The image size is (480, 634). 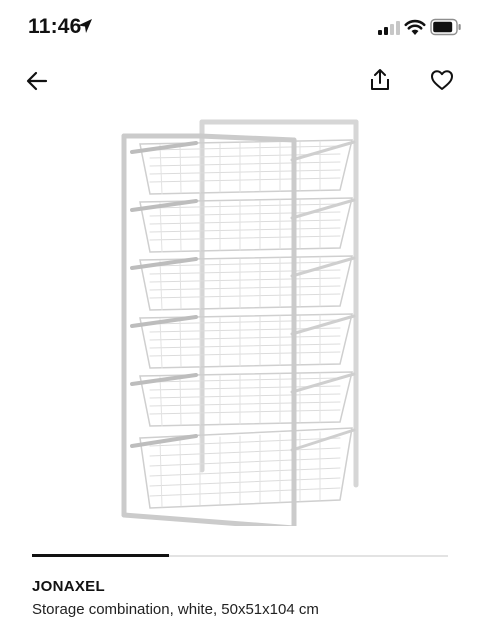 What do you see at coordinates (240, 29) in the screenshot?
I see `status-bar: 11:46` at bounding box center [240, 29].